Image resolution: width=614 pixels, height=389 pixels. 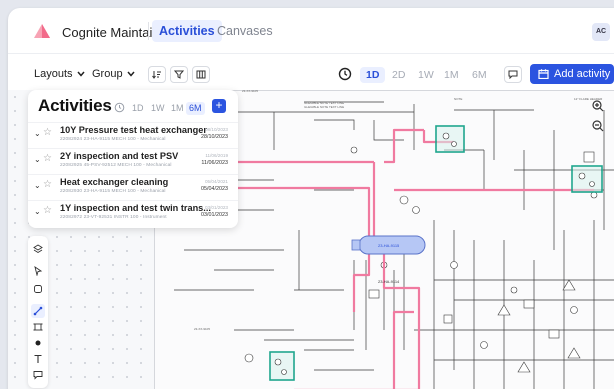 What do you see at coordinates (157, 74) in the screenshot?
I see `sort-icon` at bounding box center [157, 74].